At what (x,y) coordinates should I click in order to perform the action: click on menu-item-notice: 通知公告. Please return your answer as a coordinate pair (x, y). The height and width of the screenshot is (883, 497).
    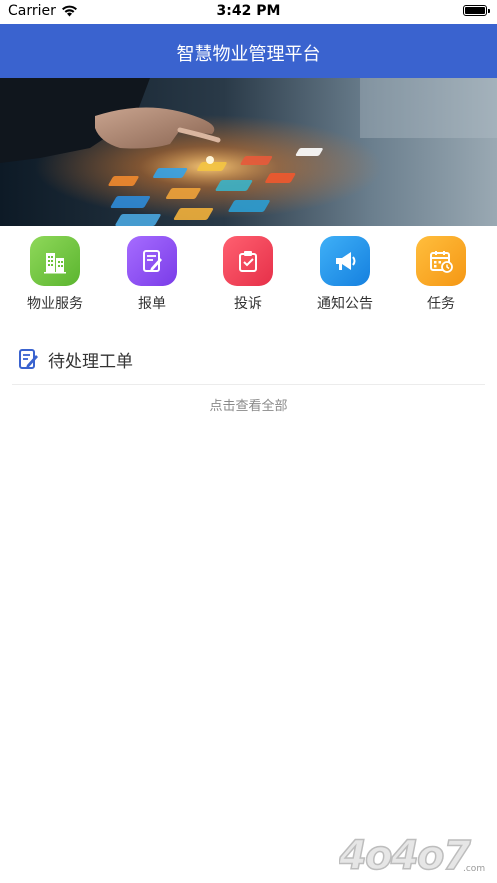
    Looking at the image, I should click on (345, 274).